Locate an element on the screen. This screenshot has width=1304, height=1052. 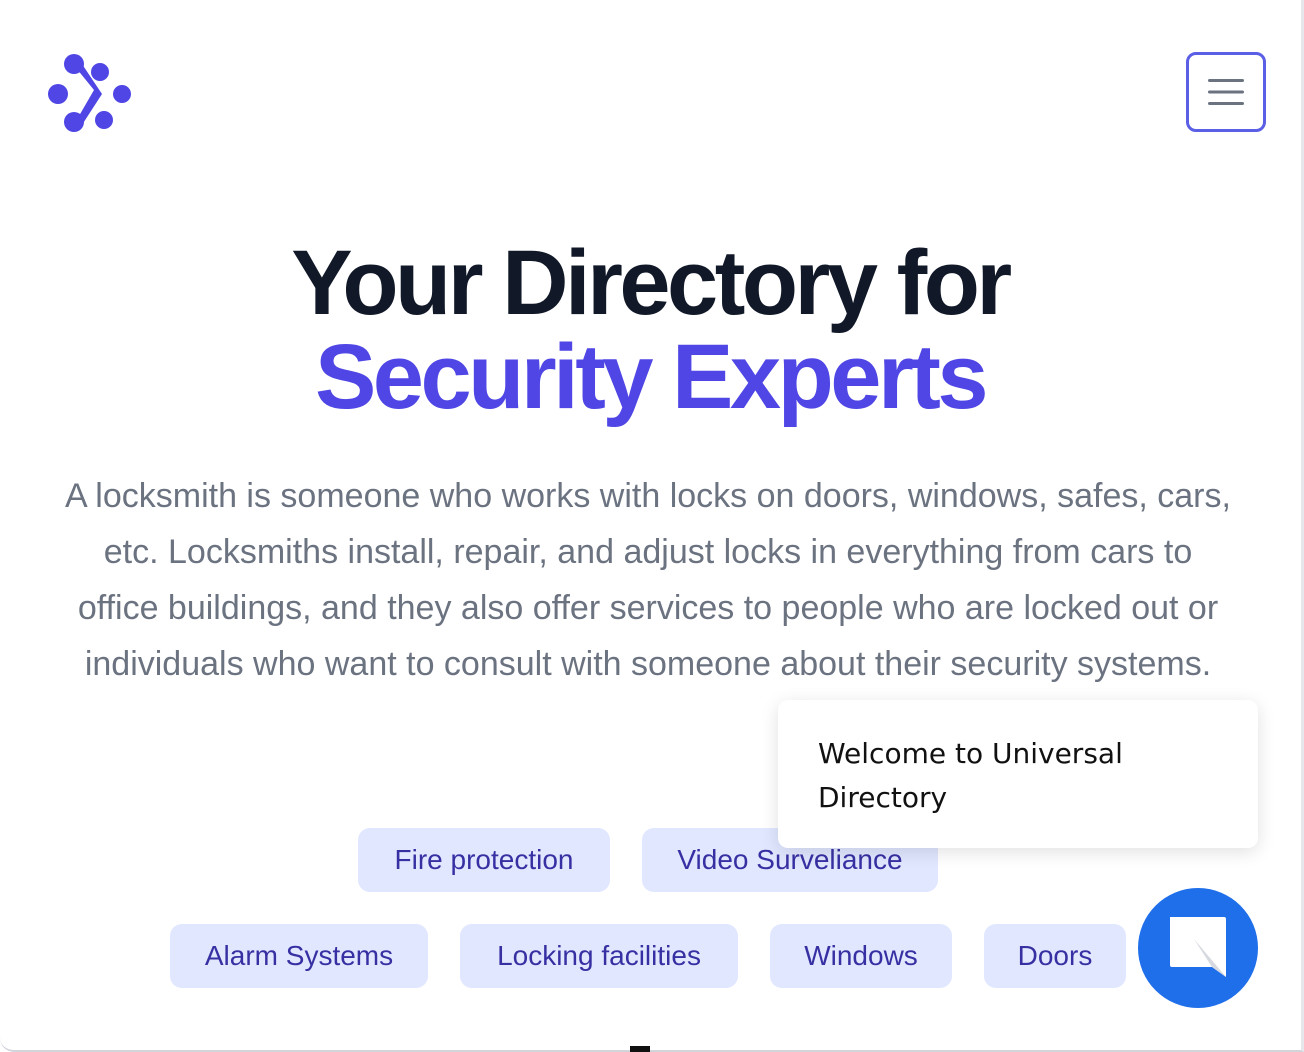
chat-welcome-popup: Welcome to Universal Directory is located at coordinates (1018, 774).